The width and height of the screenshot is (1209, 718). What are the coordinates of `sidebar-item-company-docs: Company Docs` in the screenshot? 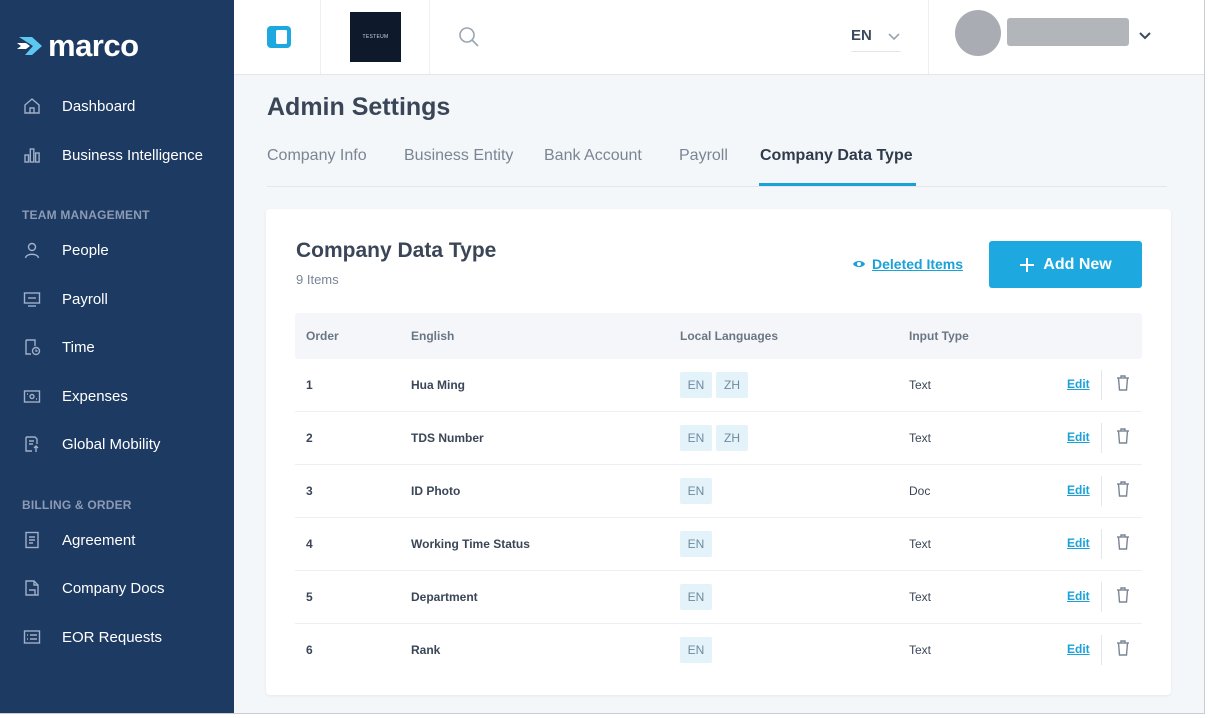 It's located at (93, 588).